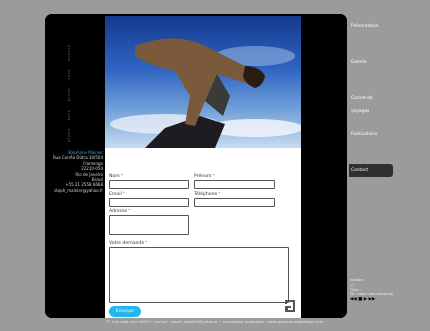 This screenshot has width=430, height=331. I want to click on player-controls: ◀◀ ■ ▶ ▶▶, so click(385, 300).